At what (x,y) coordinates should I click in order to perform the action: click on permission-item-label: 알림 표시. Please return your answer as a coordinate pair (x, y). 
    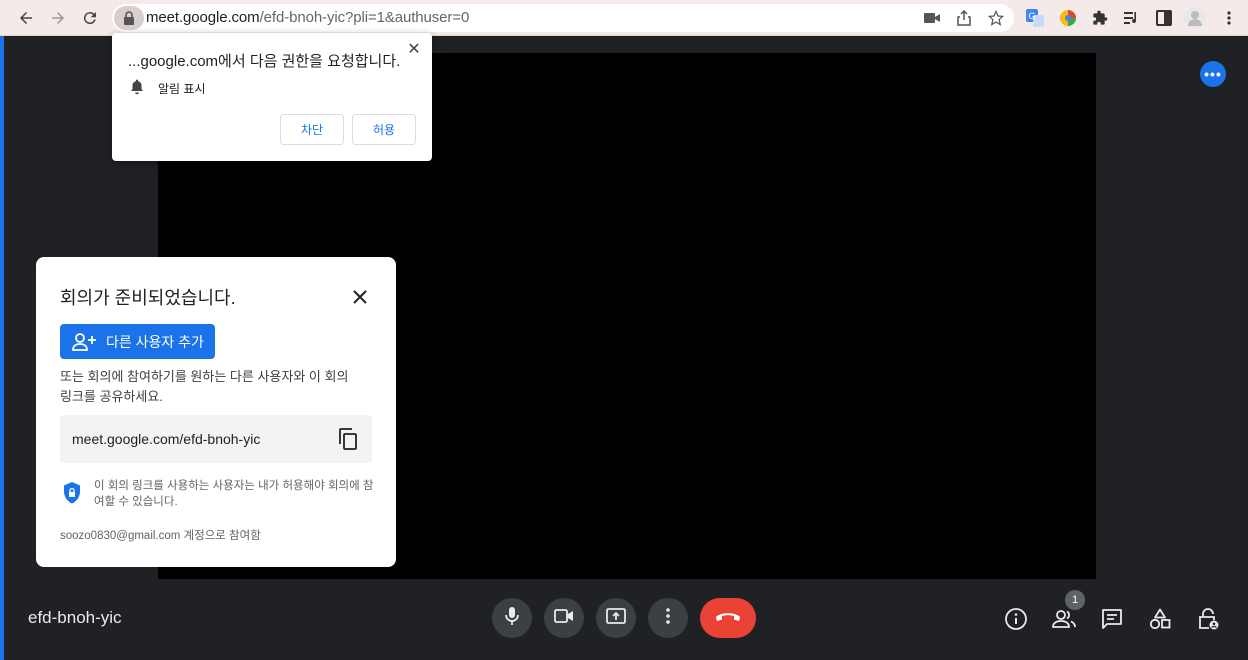
    Looking at the image, I should click on (182, 89).